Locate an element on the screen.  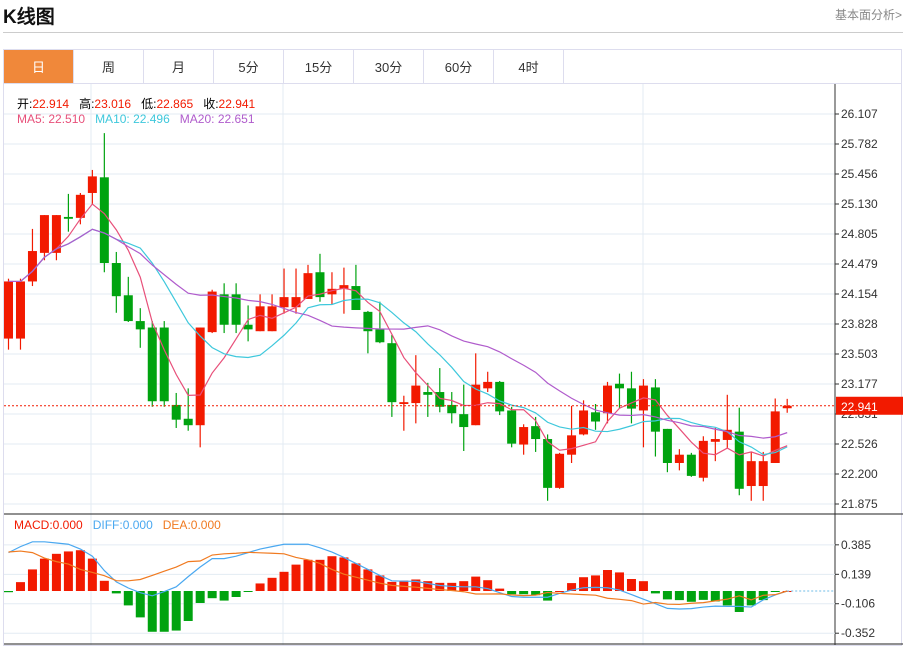
macd-readout: MACD:0.000 DIFF:0.000 DEA:0.000 is located at coordinates (117, 525).